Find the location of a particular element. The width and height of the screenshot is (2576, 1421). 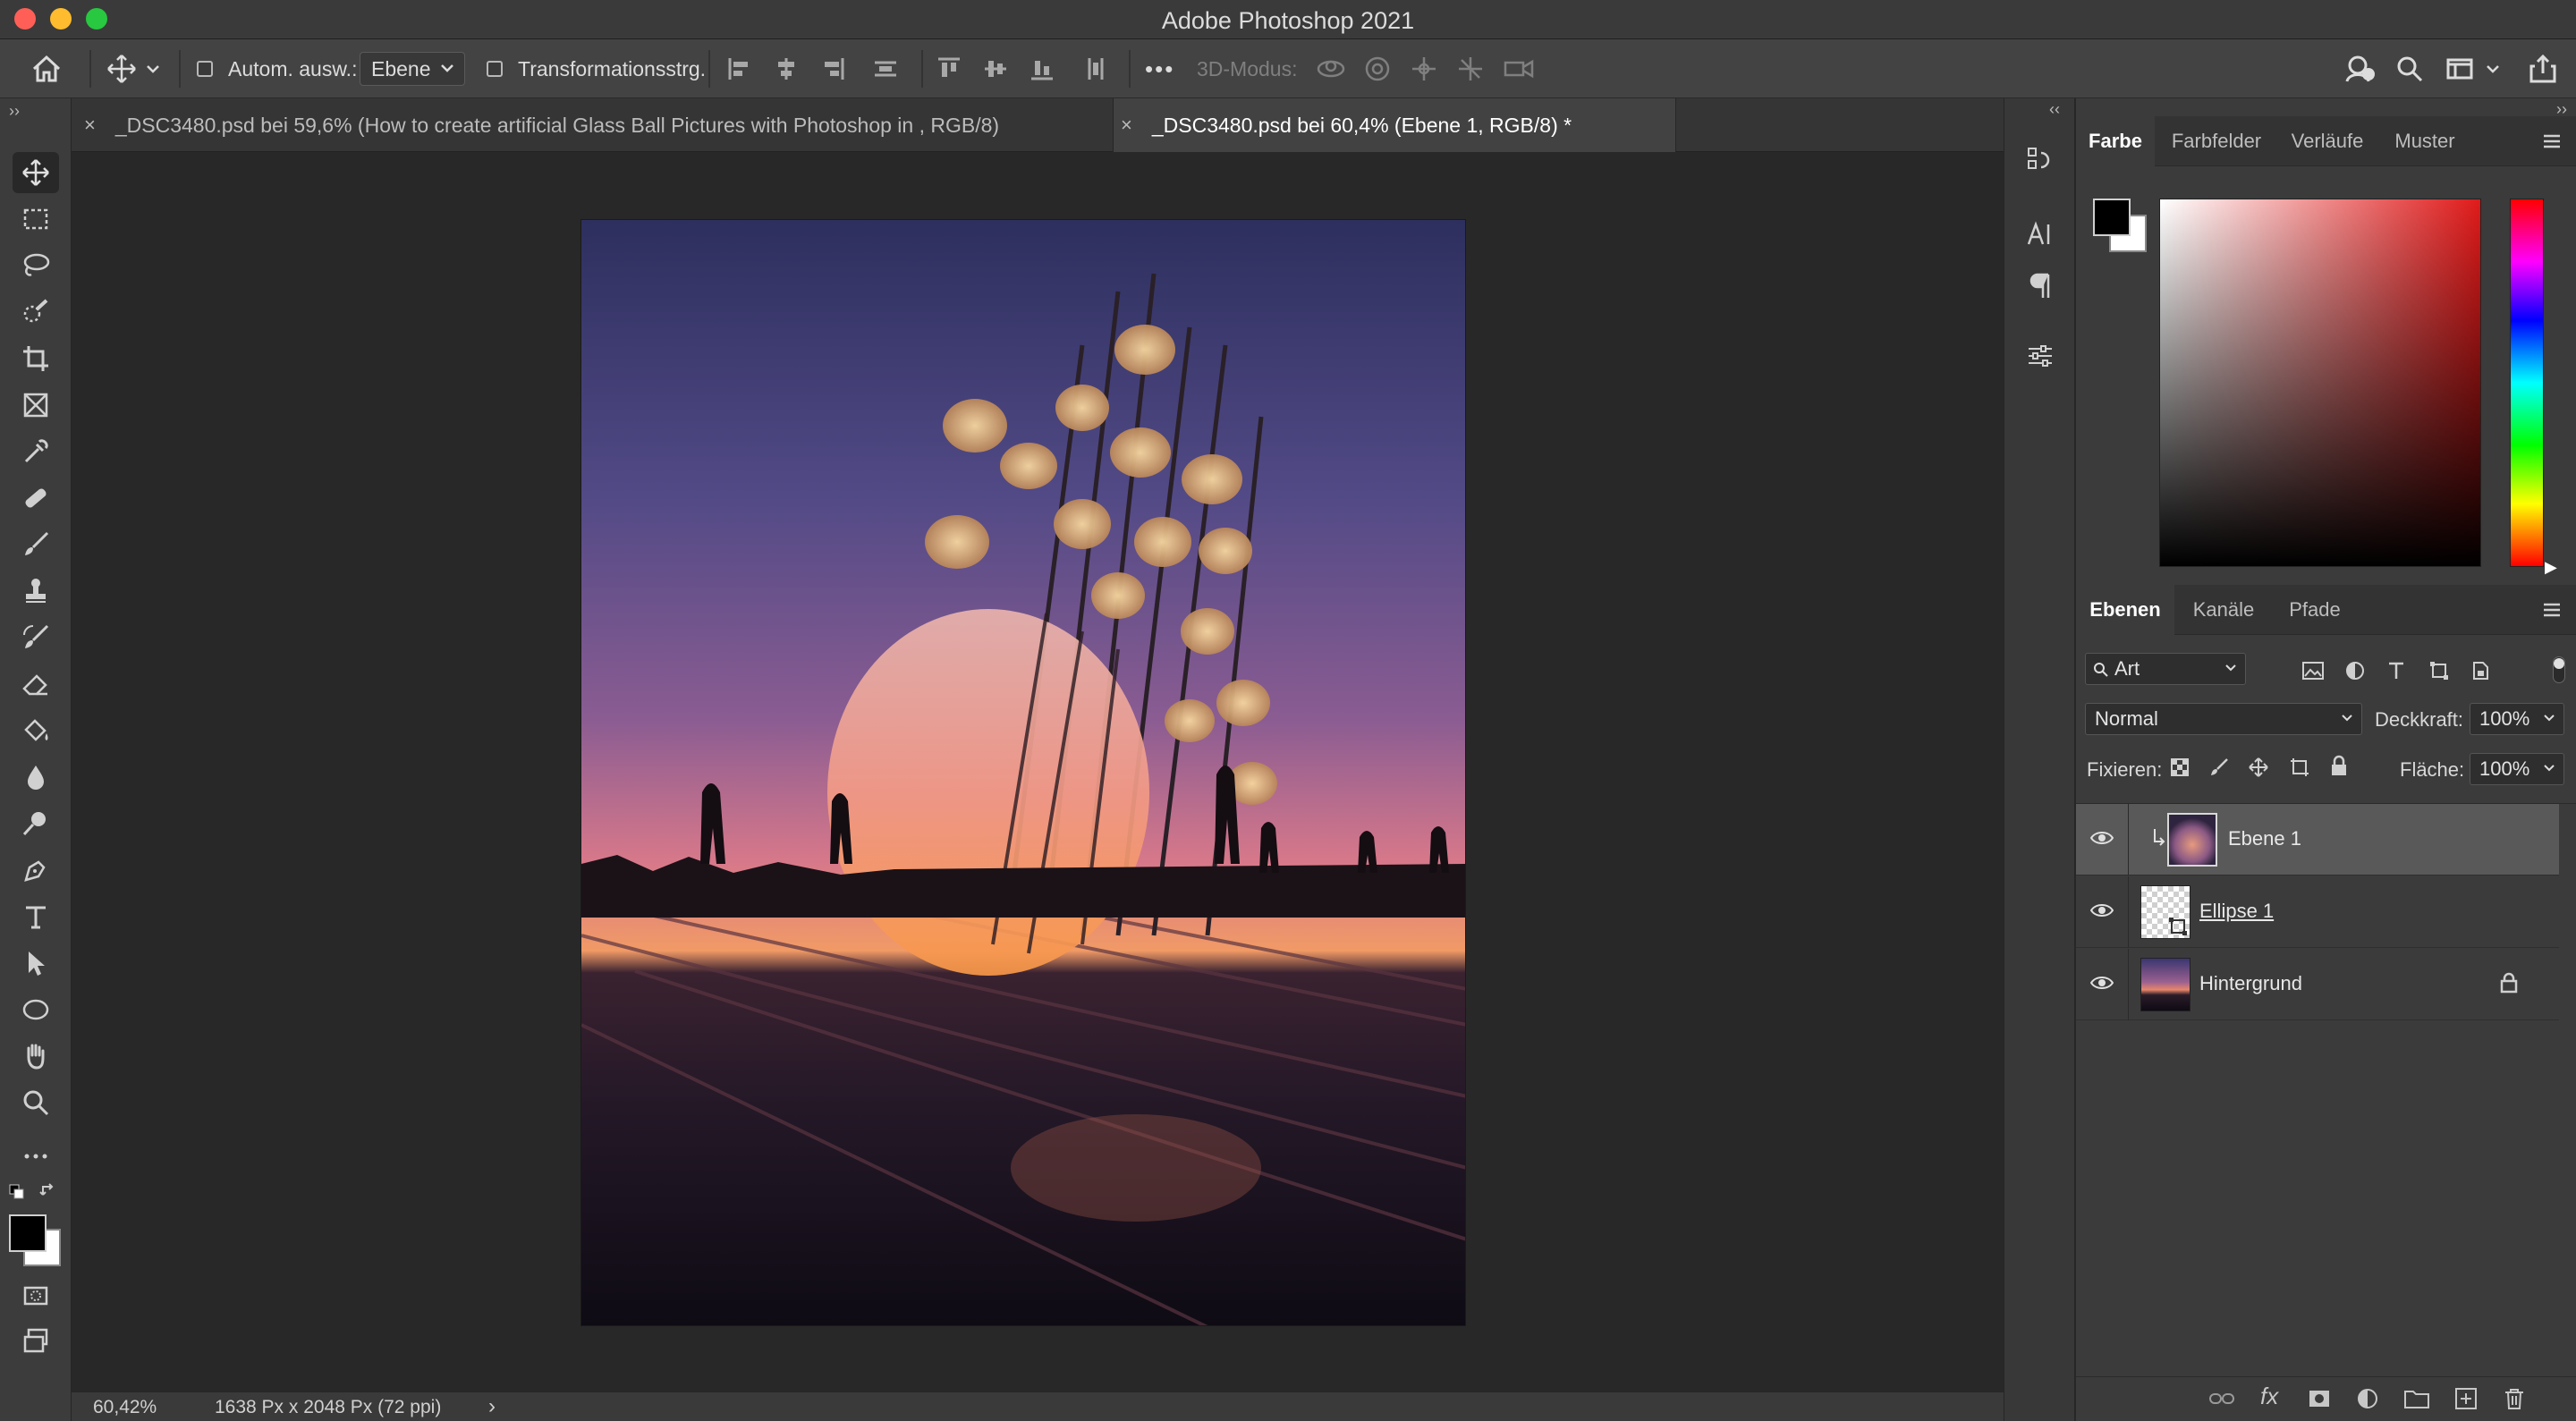

healing-tool is located at coordinates (36, 498).